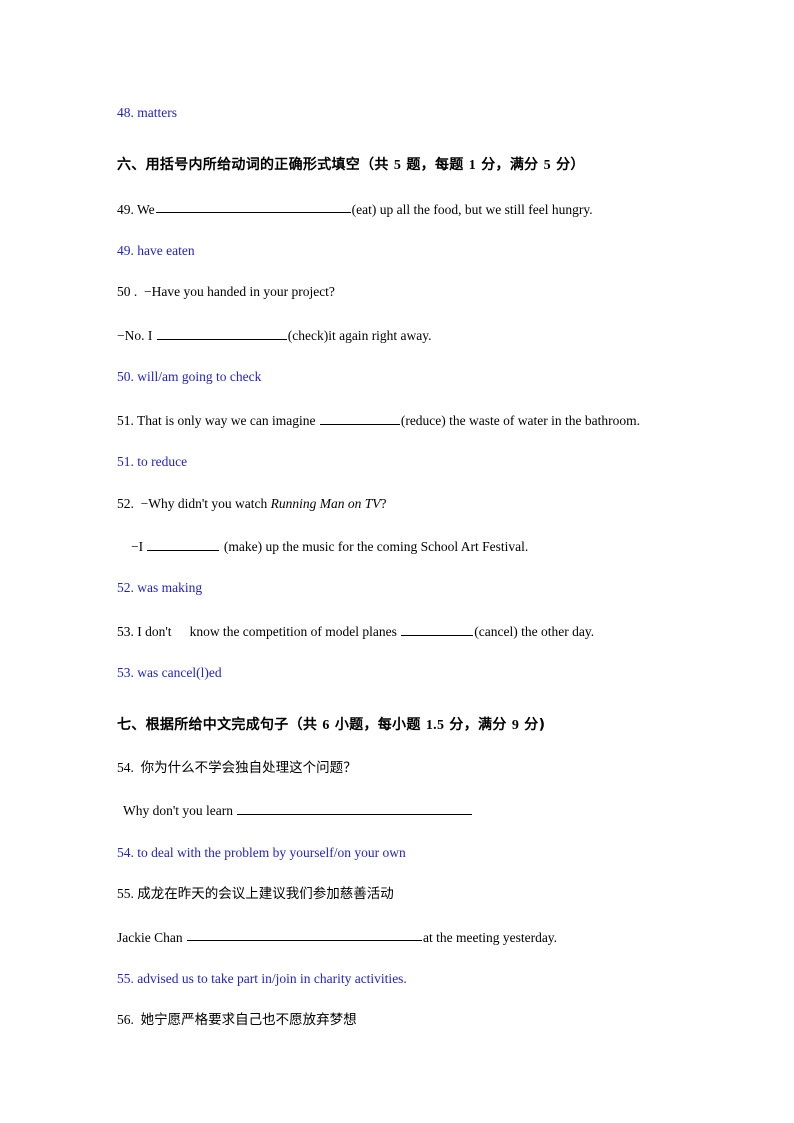 Image resolution: width=794 pixels, height=1123 pixels. Describe the element at coordinates (355, 808) in the screenshot. I see `question-54-blank` at that location.